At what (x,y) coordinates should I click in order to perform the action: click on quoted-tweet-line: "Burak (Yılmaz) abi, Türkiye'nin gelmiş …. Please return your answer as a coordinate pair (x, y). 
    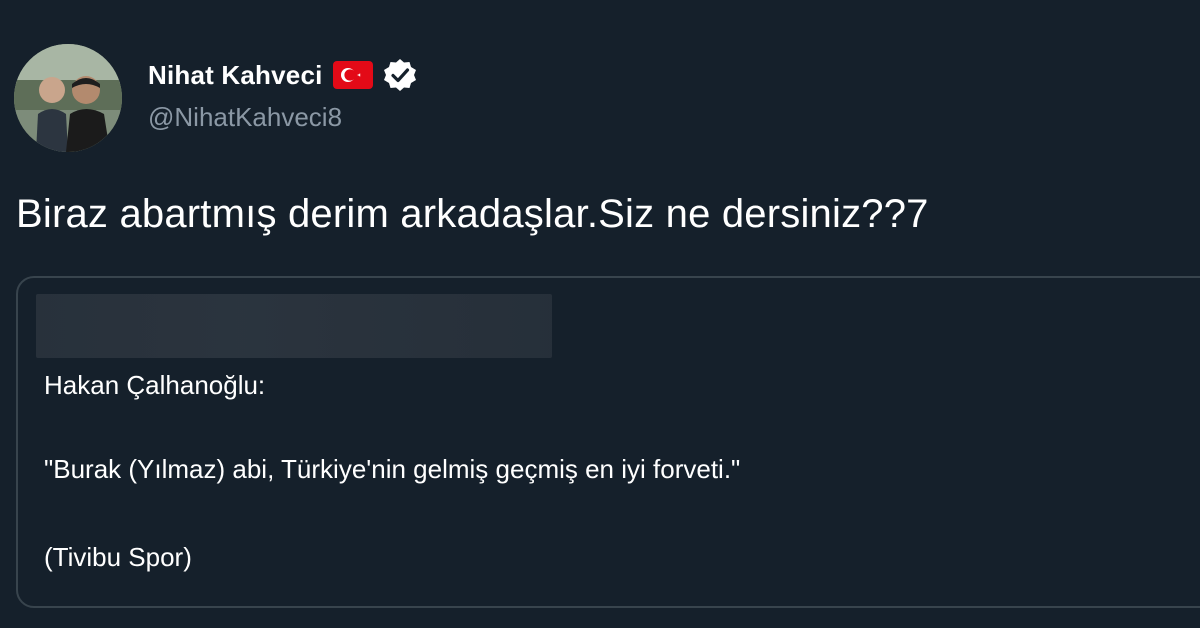
    Looking at the image, I should click on (392, 469).